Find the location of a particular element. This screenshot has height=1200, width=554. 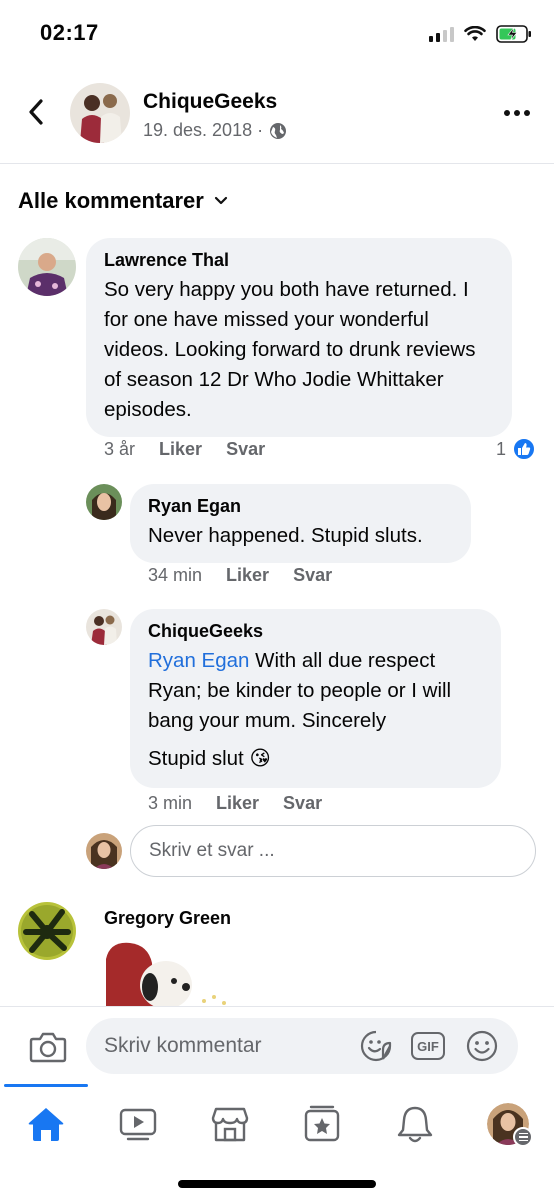

marketplace-icon is located at coordinates (230, 1124).